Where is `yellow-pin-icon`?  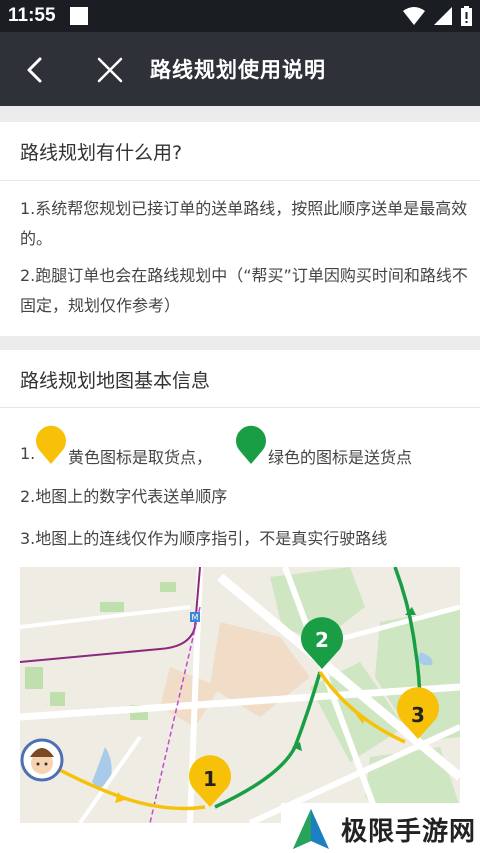
yellow-pin-icon is located at coordinates (51, 444).